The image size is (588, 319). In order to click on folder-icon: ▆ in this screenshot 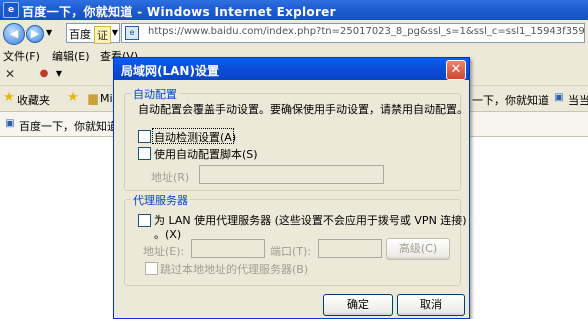, I will do `click(93, 98)`.